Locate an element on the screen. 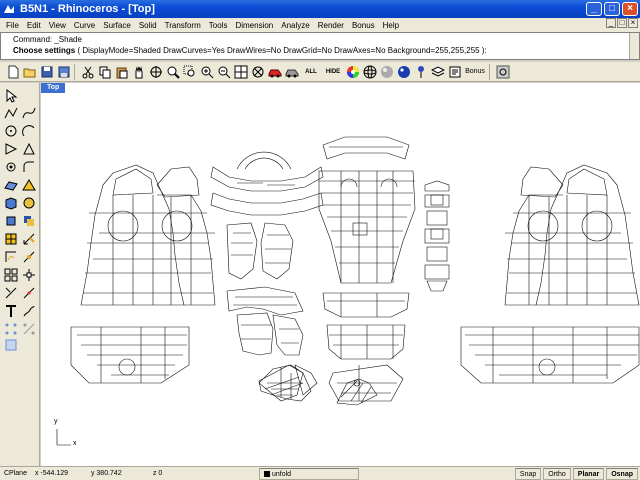 The height and width of the screenshot is (480, 640). open-icon is located at coordinates (29, 71).